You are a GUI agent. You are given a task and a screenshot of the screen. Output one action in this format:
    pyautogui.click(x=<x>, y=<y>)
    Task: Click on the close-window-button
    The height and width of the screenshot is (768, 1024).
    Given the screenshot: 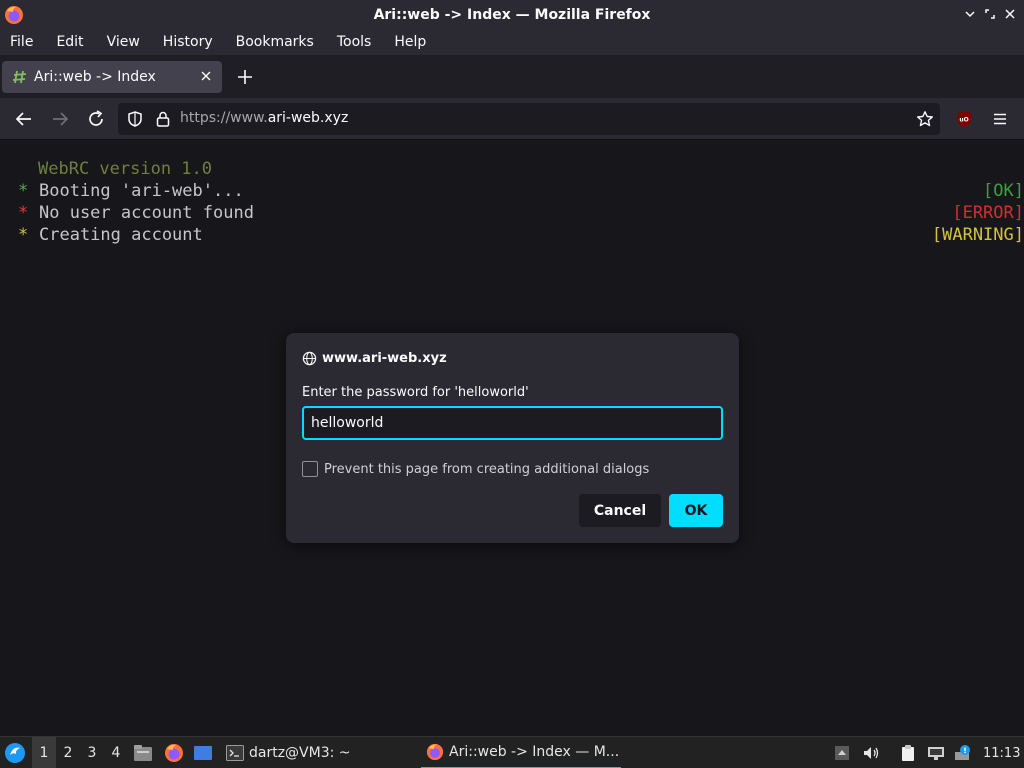 What is the action you would take?
    pyautogui.click(x=1010, y=14)
    